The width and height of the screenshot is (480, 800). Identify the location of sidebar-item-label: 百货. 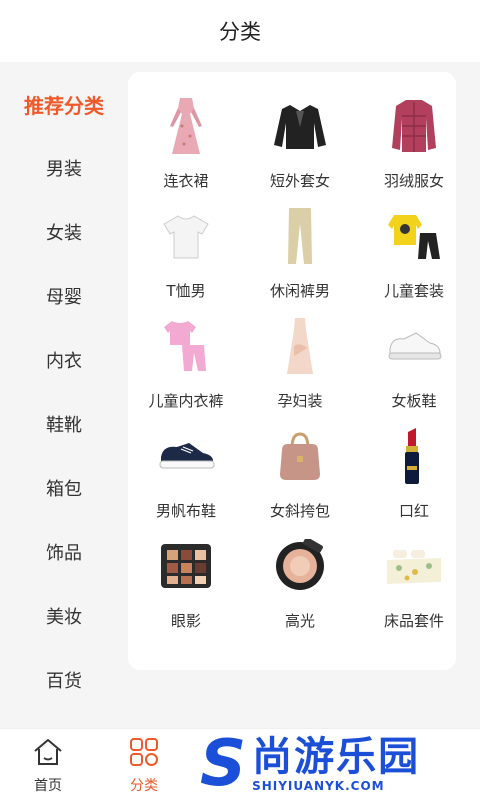
(64, 681).